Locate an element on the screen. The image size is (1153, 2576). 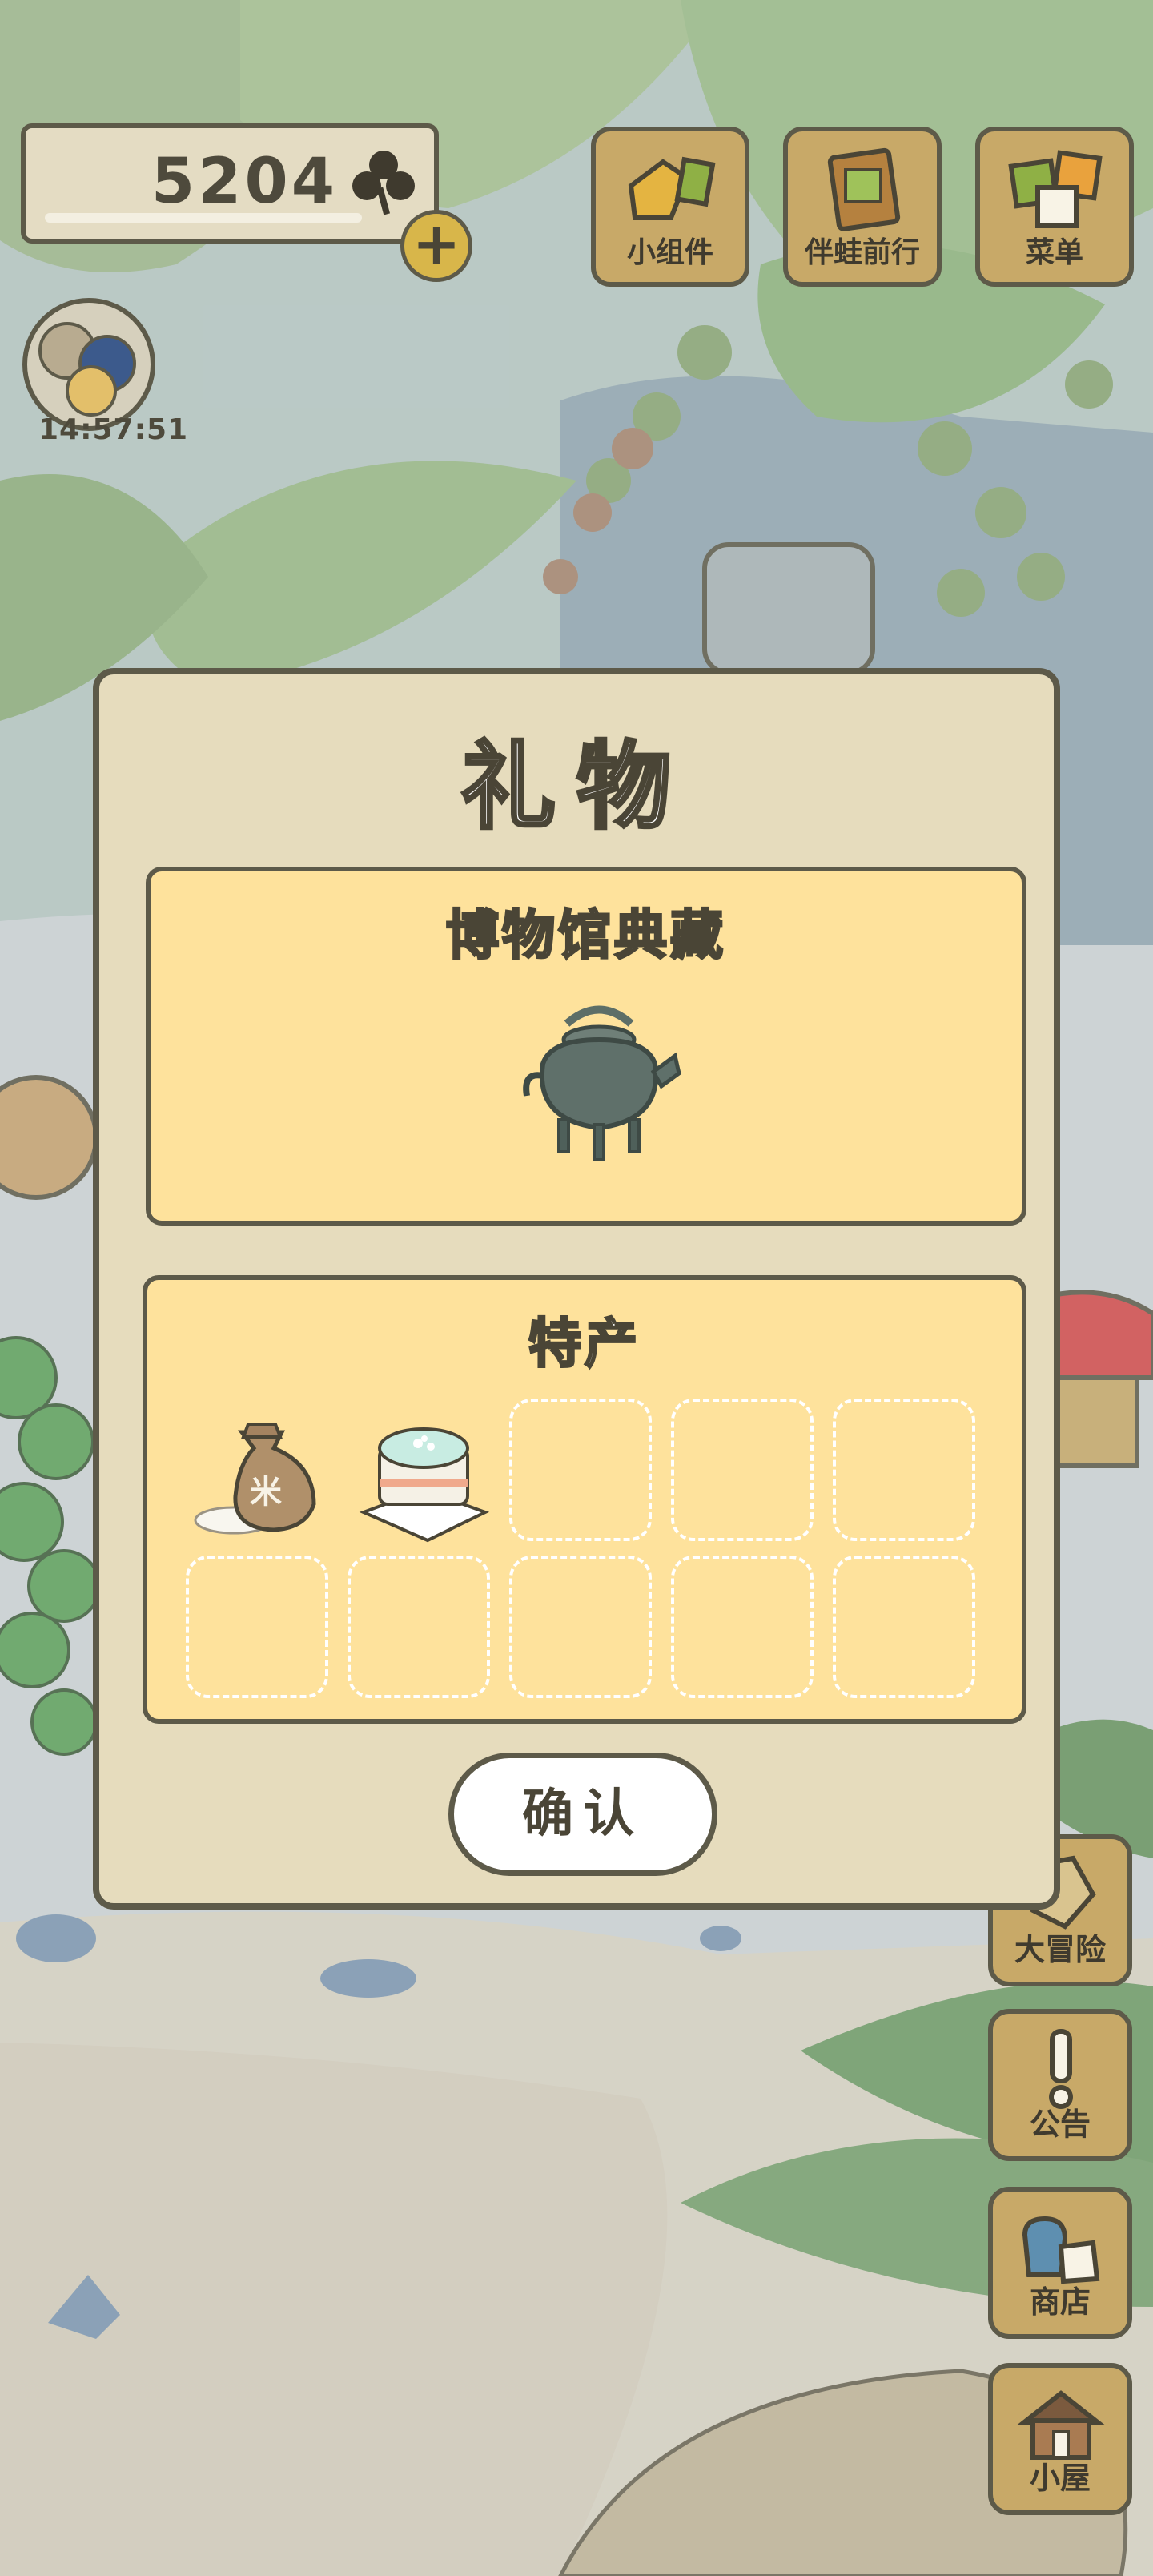
clover-counter: 5204 is located at coordinates (230, 183).